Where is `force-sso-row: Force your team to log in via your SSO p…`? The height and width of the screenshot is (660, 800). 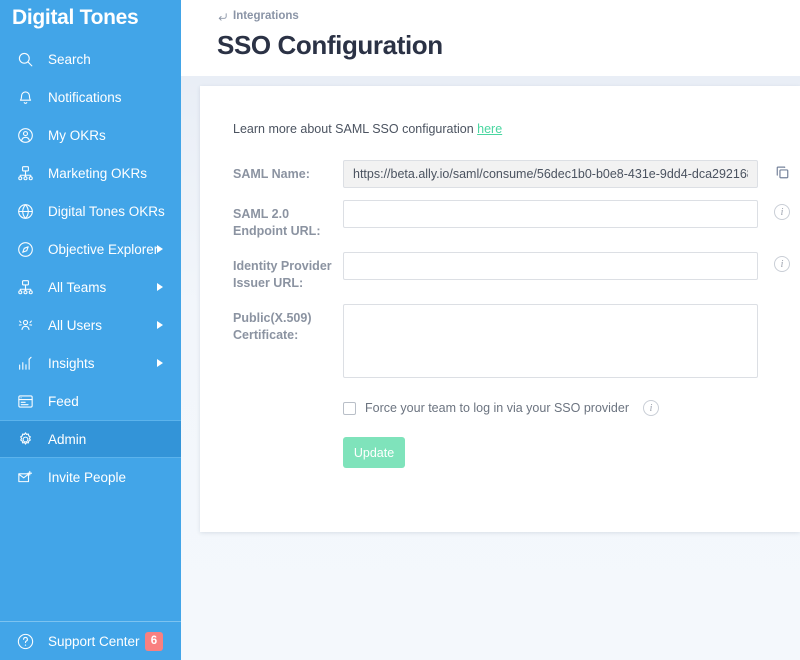 force-sso-row: Force your team to log in via your SSO p… is located at coordinates (571, 408).